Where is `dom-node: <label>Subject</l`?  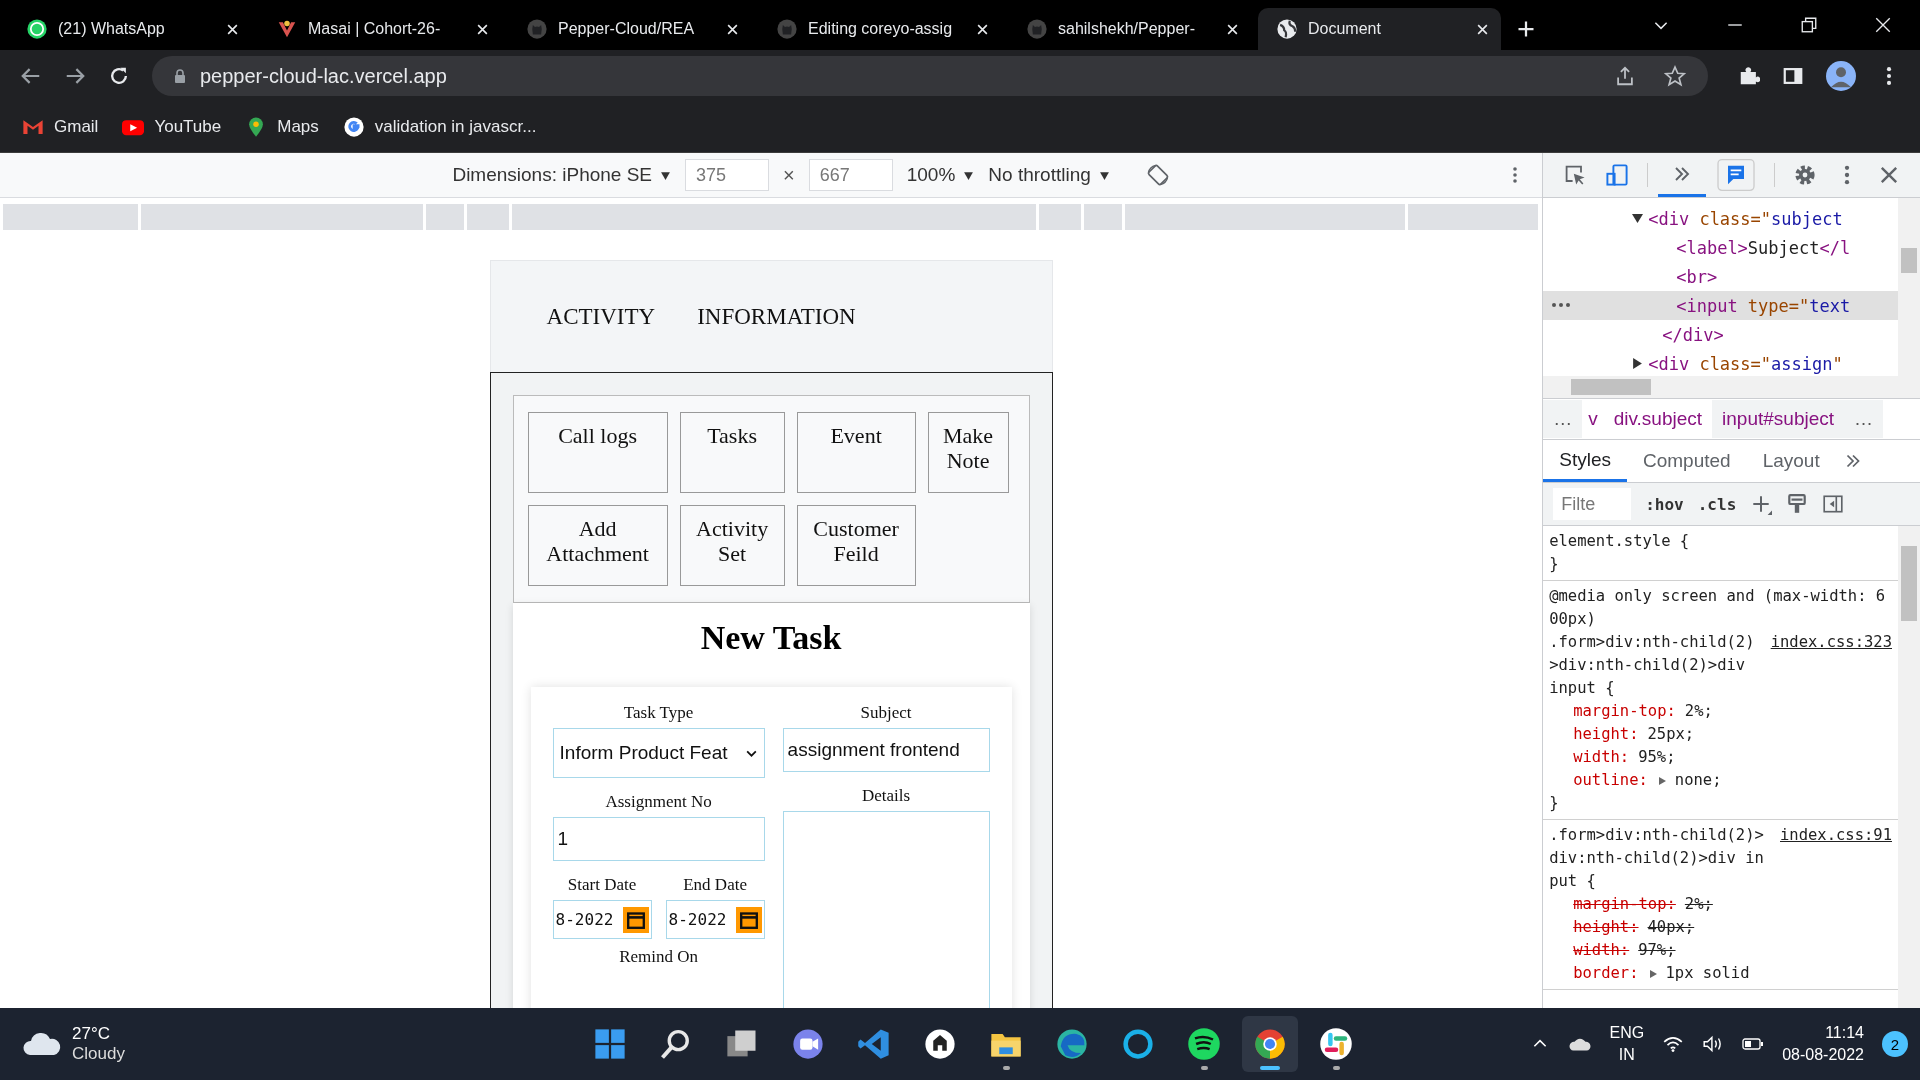 dom-node: <label>Subject</l is located at coordinates (1720, 247).